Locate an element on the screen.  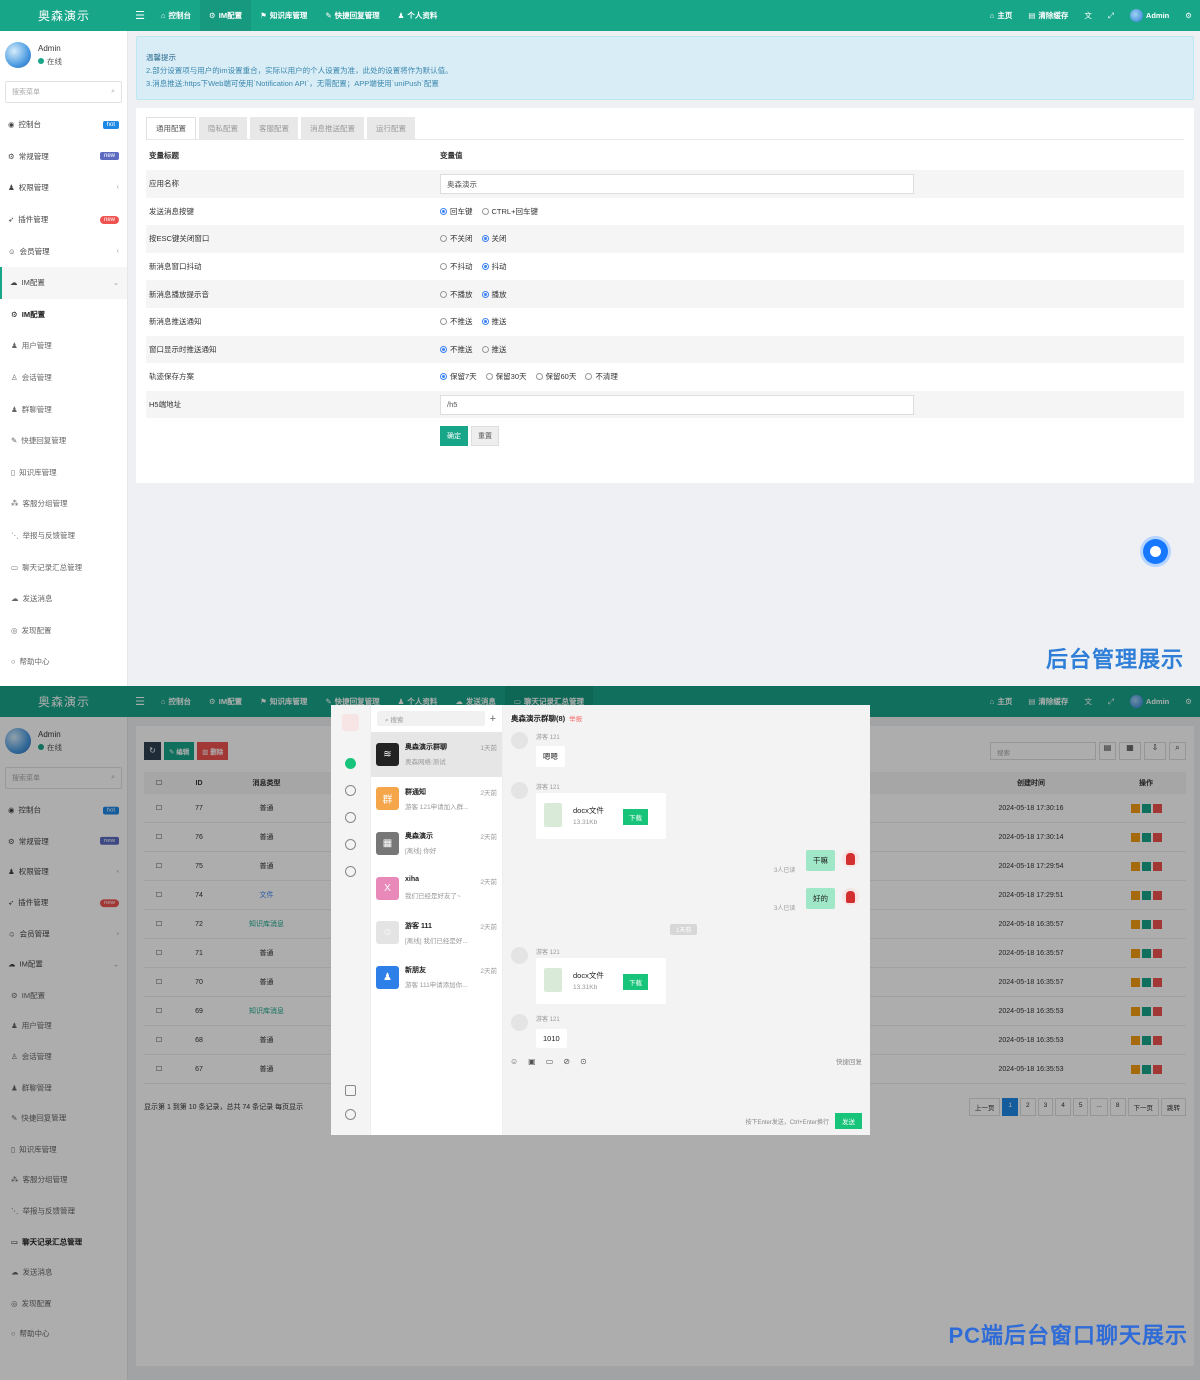
conversation-search-input: ⌕ 搜索 is located at coordinates (431, 718).